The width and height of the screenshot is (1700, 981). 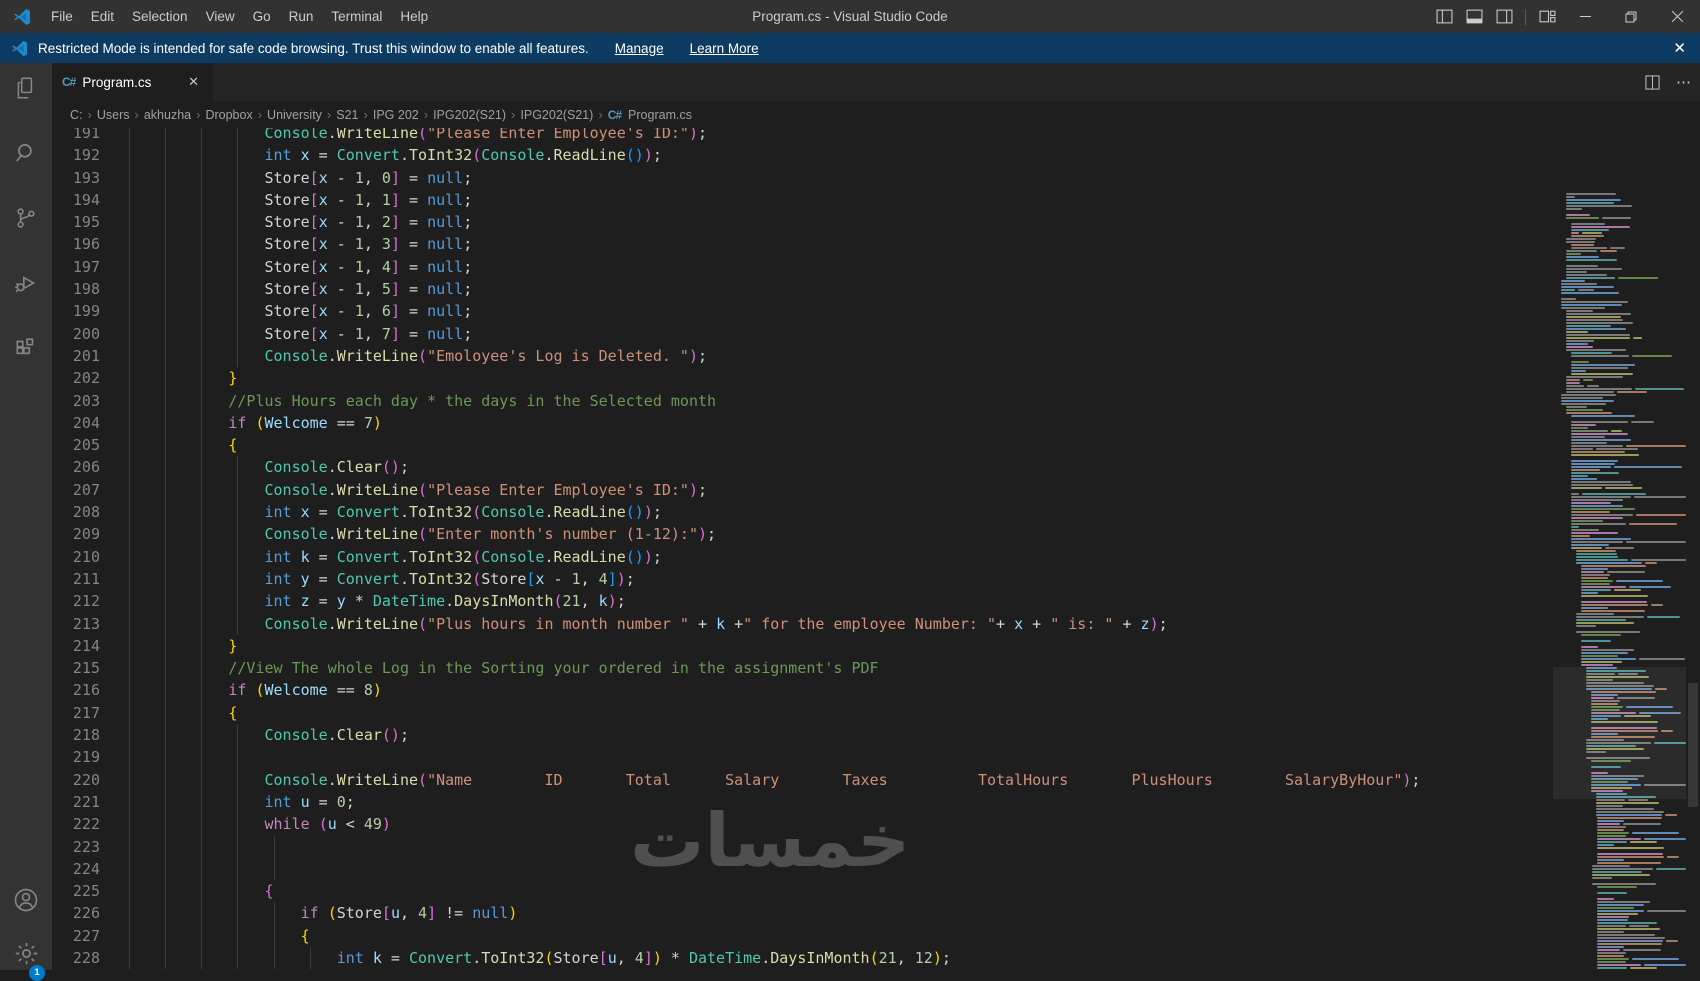 I want to click on vertical-scrollbar, so click(x=1693, y=581).